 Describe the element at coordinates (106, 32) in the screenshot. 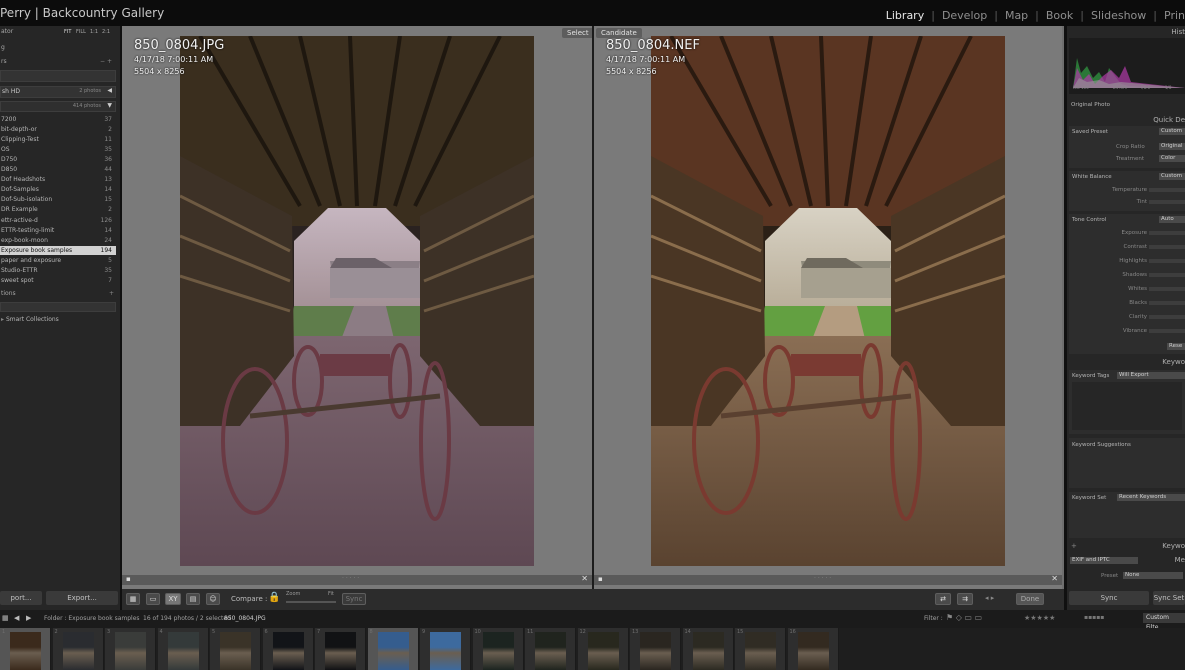

I see `zoom-mode-2-1: 2:1` at that location.